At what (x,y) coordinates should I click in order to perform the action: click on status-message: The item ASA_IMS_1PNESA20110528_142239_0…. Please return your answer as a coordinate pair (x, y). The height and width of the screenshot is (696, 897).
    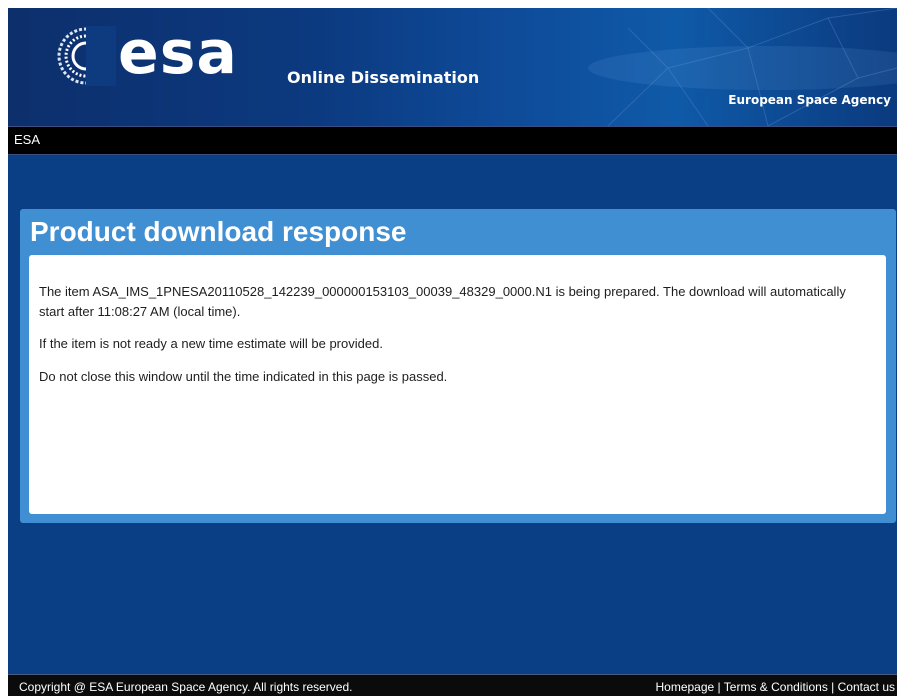
    Looking at the image, I should click on (442, 301).